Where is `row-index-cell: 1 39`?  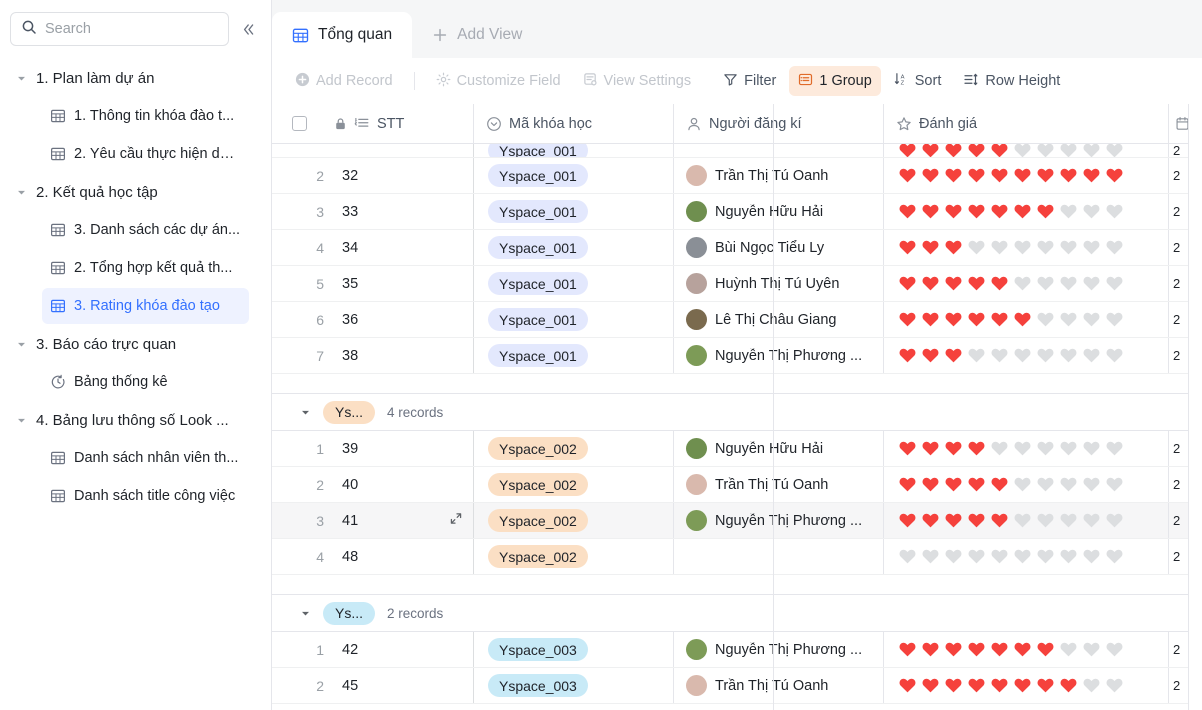 row-index-cell: 1 39 is located at coordinates (373, 448).